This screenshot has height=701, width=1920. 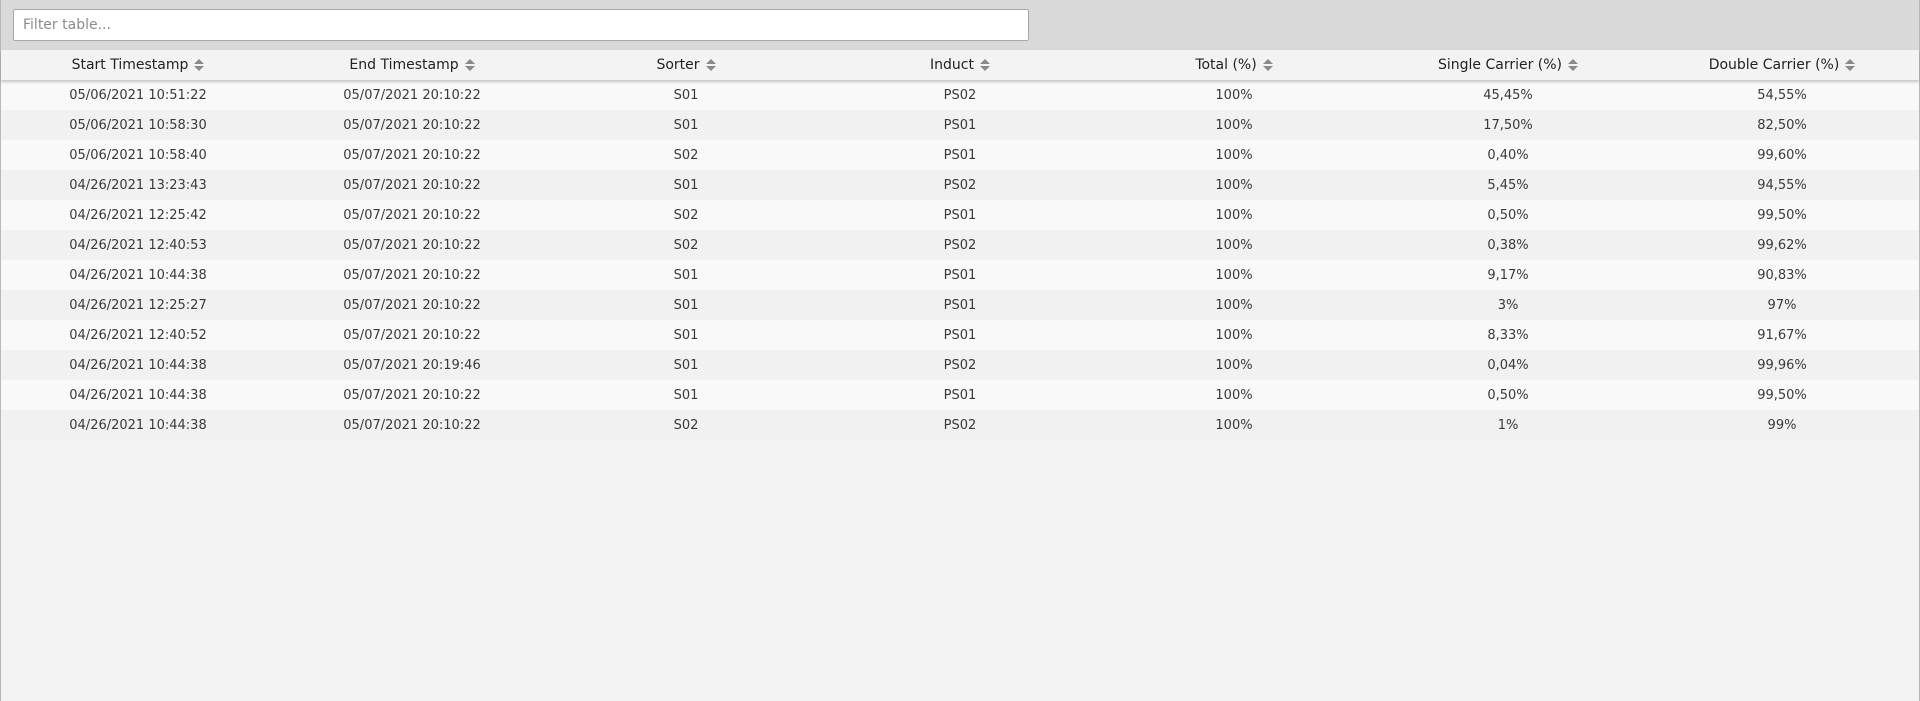 What do you see at coordinates (1508, 185) in the screenshot?
I see `table-cell: 5,45%` at bounding box center [1508, 185].